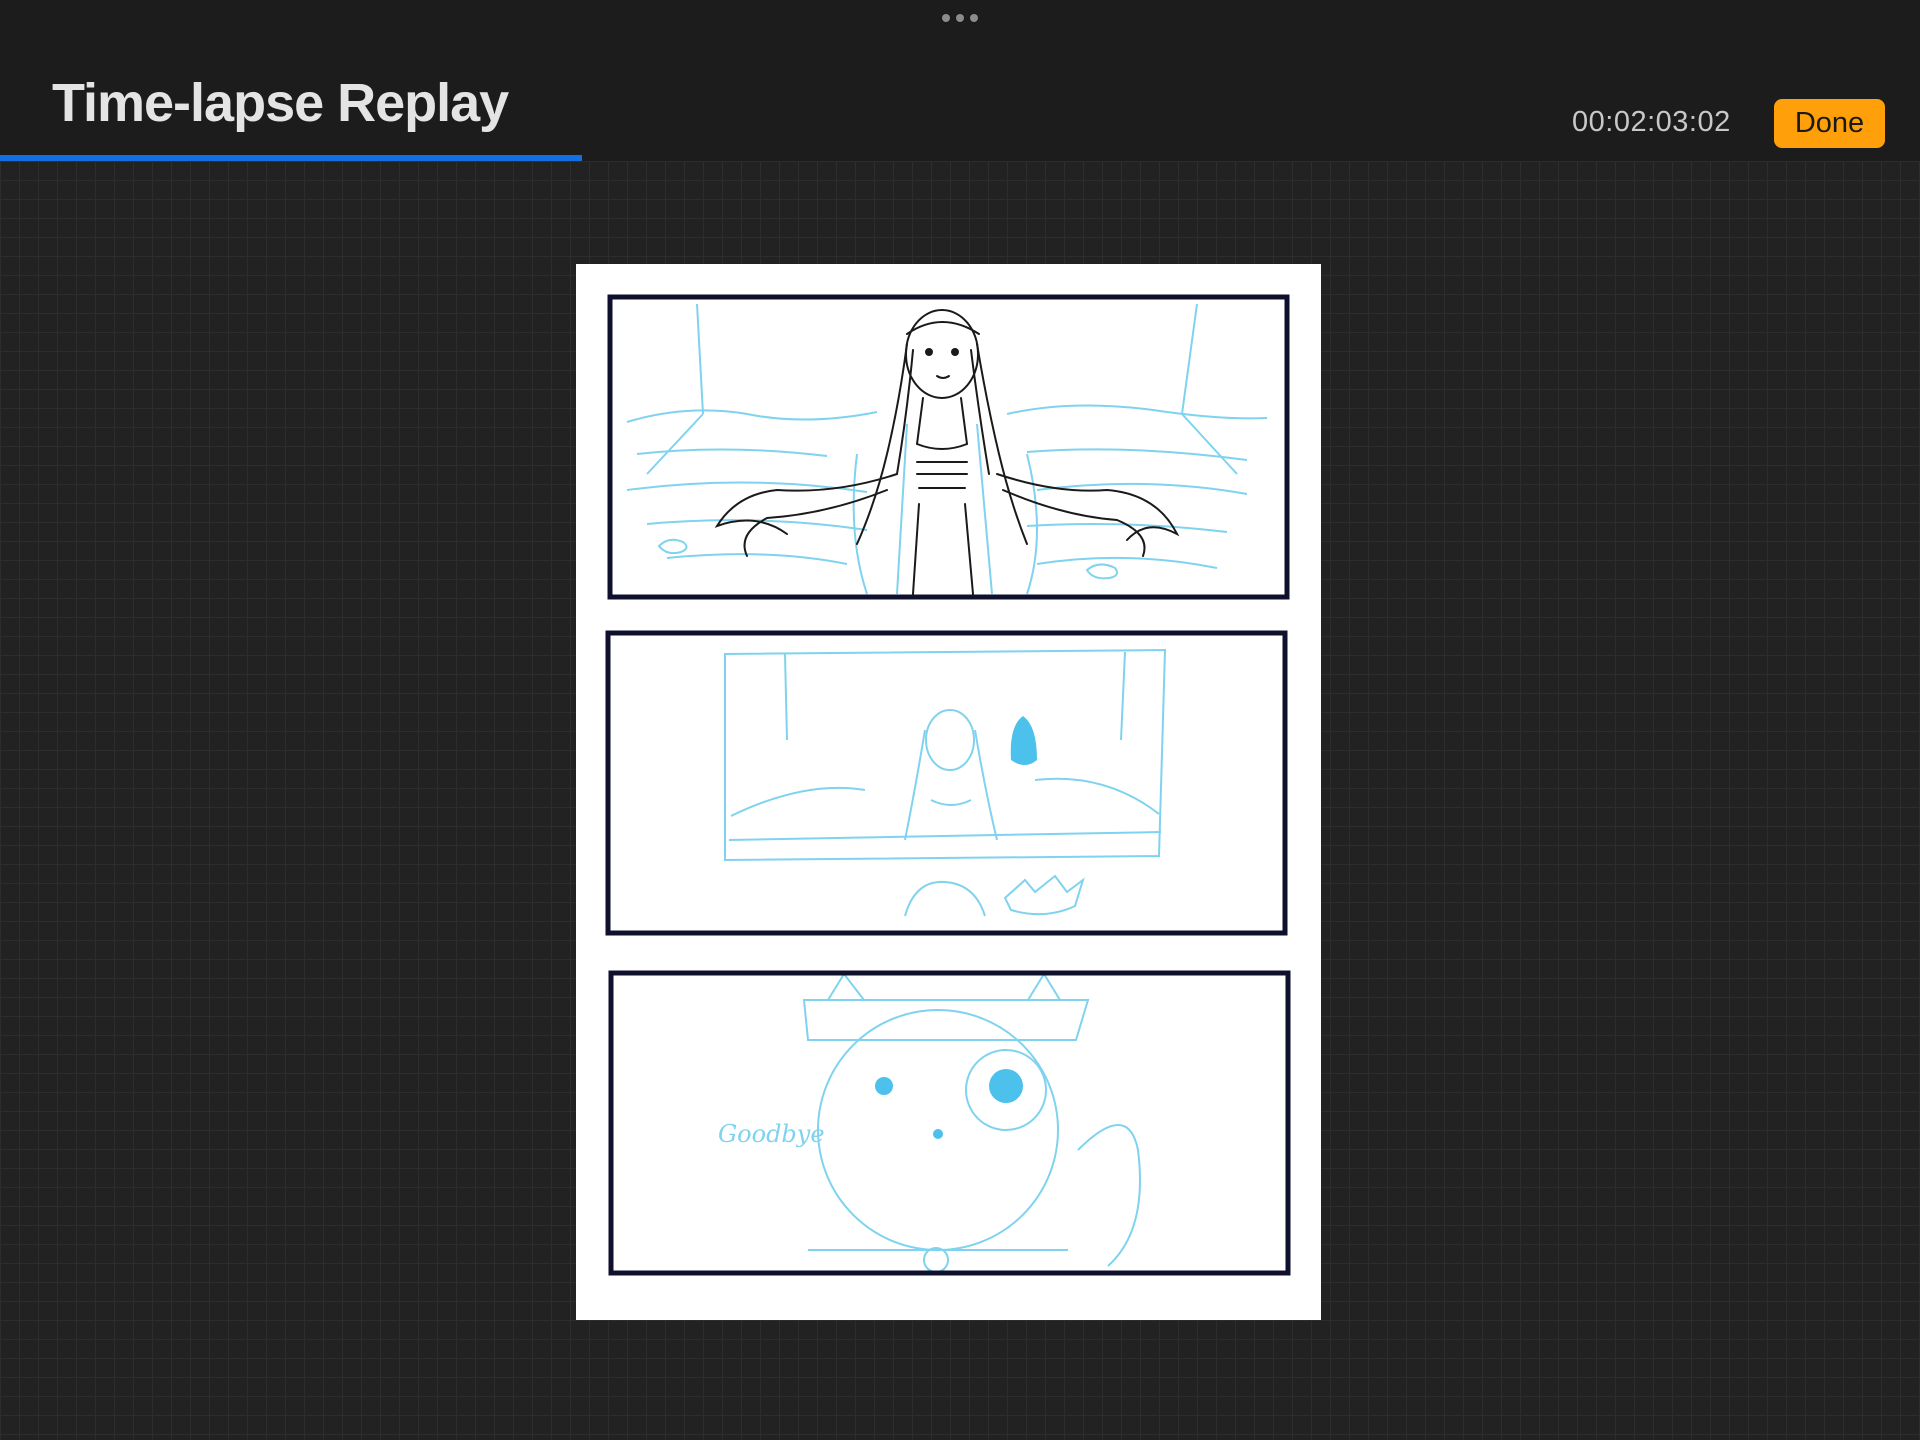 The width and height of the screenshot is (1920, 1440). Describe the element at coordinates (1829, 123) in the screenshot. I see `done-button: Done` at that location.